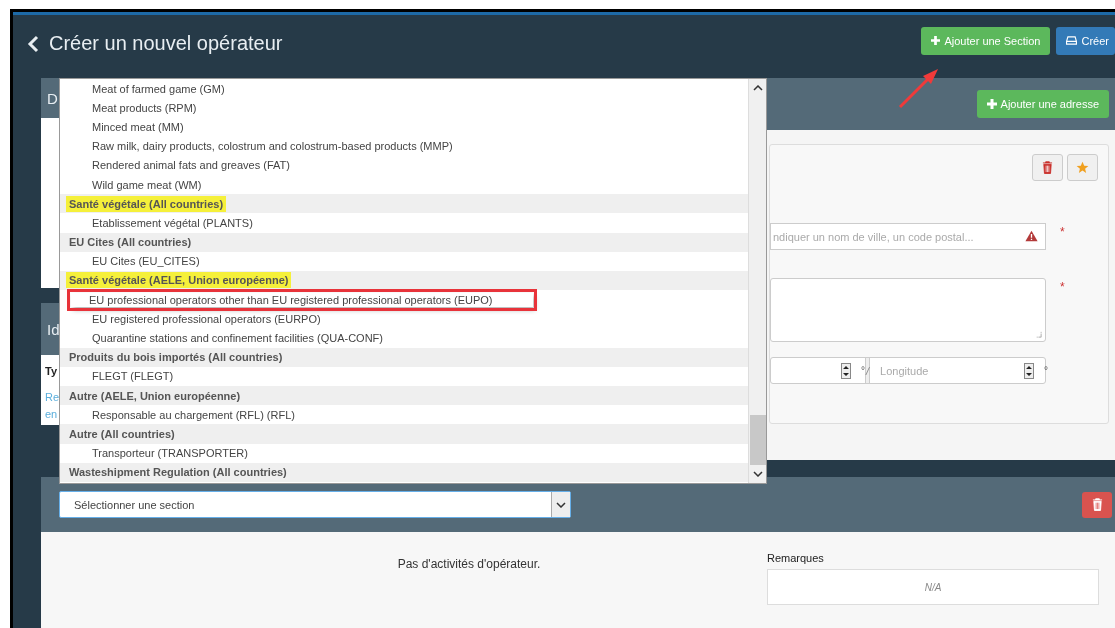 This screenshot has height=628, width=1115. What do you see at coordinates (757, 474) in the screenshot?
I see `scroll-down-icon` at bounding box center [757, 474].